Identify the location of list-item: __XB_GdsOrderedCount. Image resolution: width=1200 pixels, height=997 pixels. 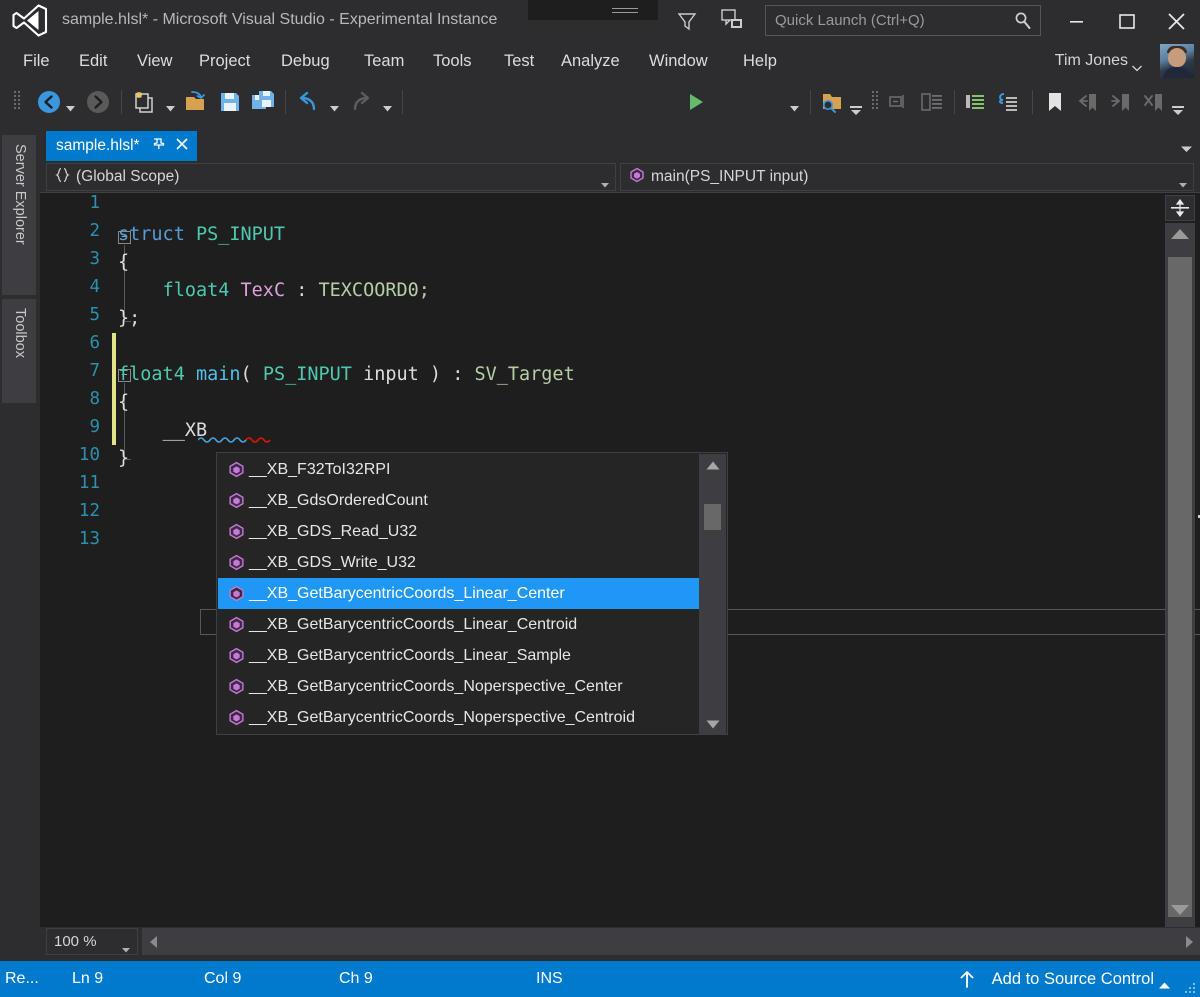
(459, 500).